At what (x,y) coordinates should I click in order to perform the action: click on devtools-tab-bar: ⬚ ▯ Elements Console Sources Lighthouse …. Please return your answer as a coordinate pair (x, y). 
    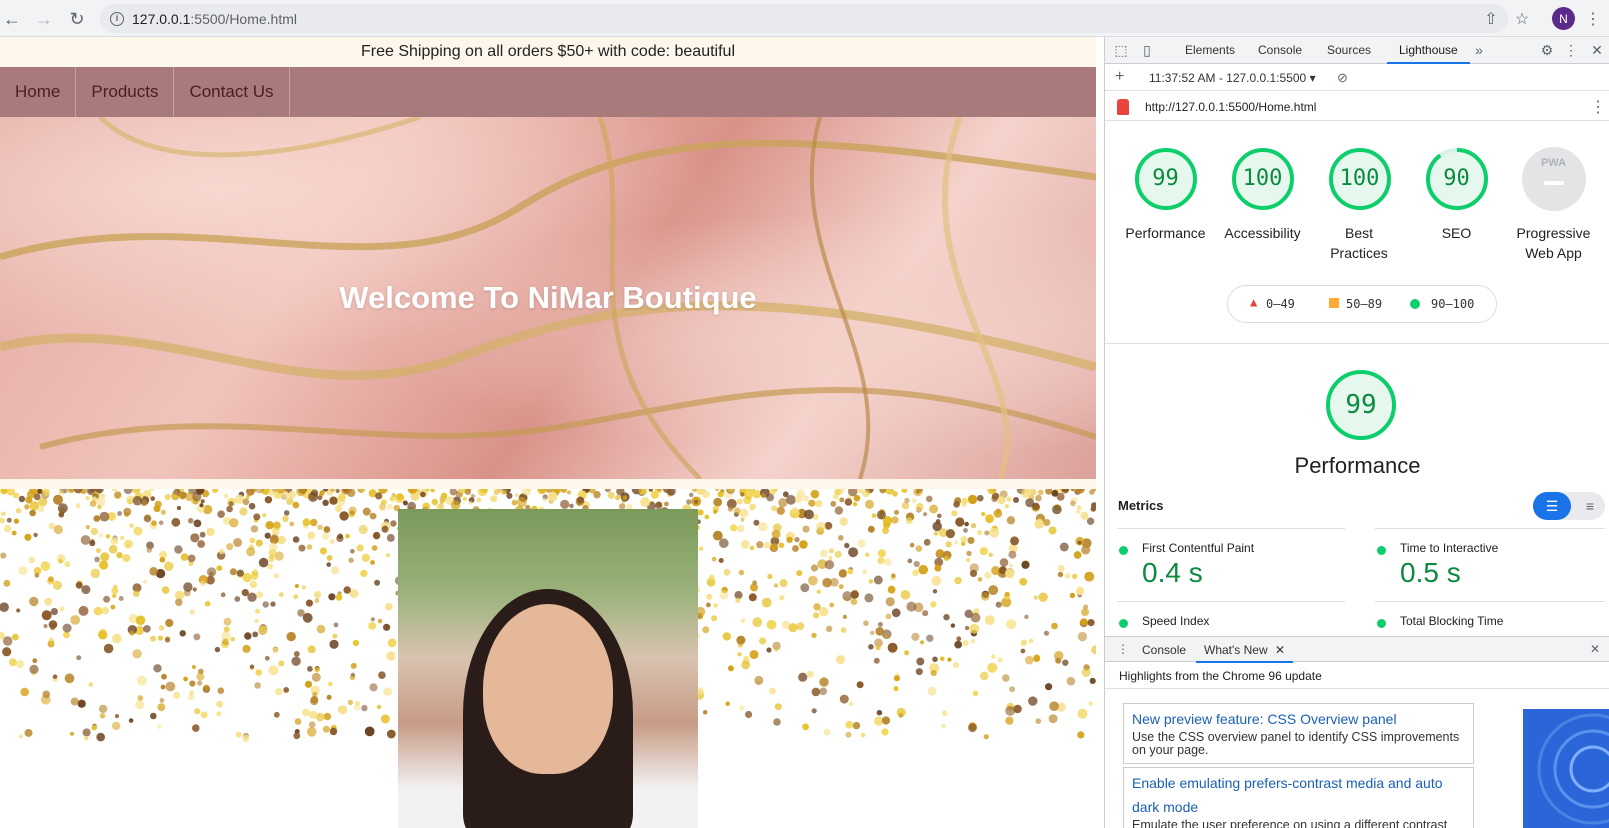
    Looking at the image, I should click on (1357, 50).